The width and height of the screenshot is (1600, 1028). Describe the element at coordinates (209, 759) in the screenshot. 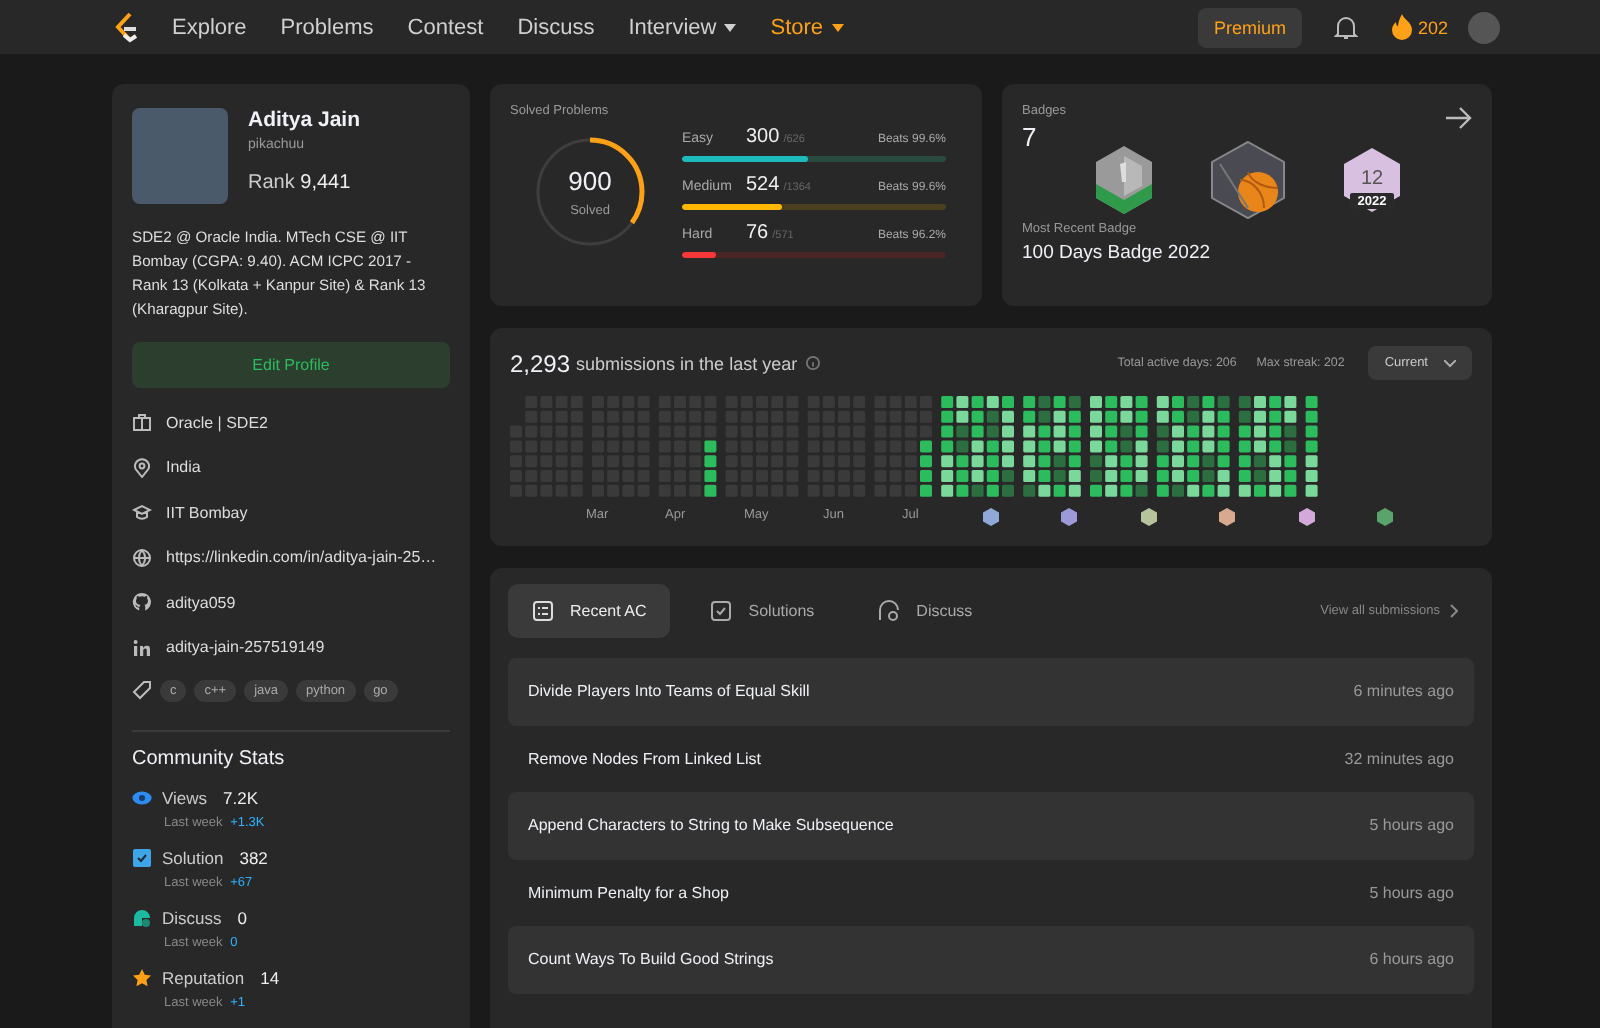

I see `section-title: Community Stats` at that location.